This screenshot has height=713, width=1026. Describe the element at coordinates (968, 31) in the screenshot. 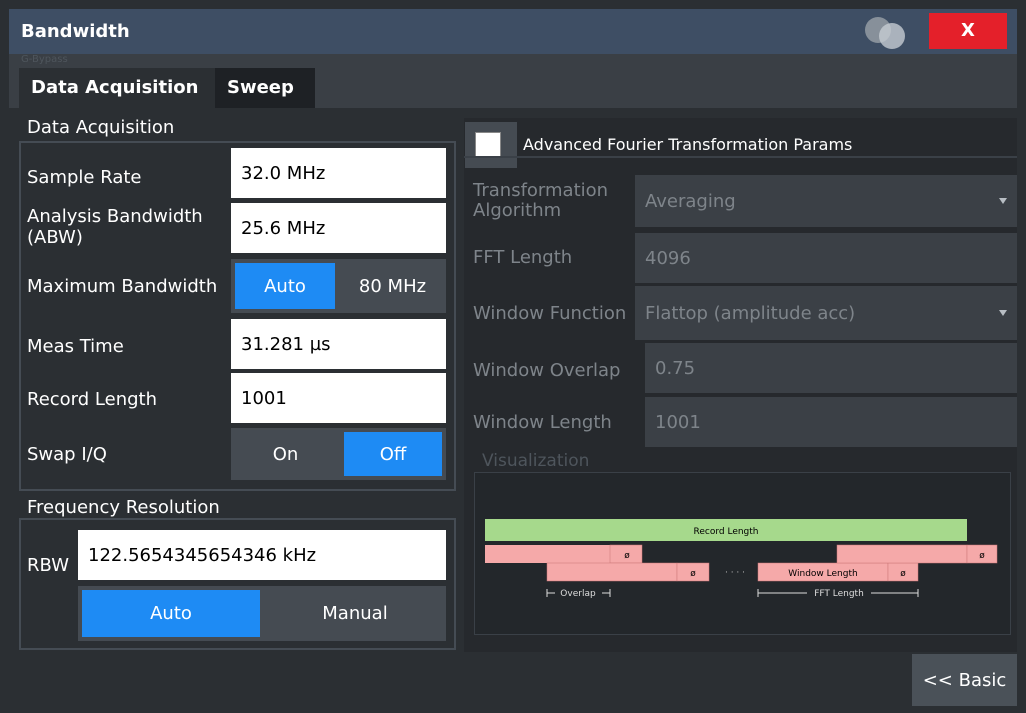

I see `close-button: X` at that location.